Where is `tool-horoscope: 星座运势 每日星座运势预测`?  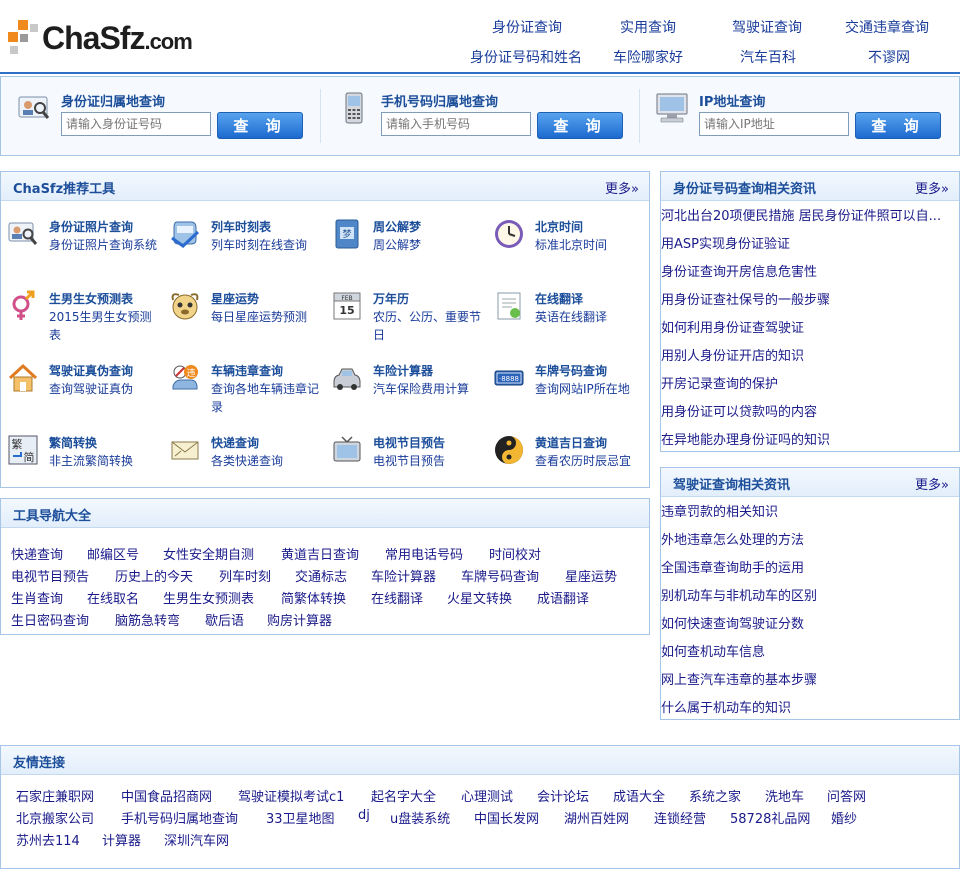
tool-horoscope: 星座运势 每日星座运势预测 is located at coordinates (245, 322).